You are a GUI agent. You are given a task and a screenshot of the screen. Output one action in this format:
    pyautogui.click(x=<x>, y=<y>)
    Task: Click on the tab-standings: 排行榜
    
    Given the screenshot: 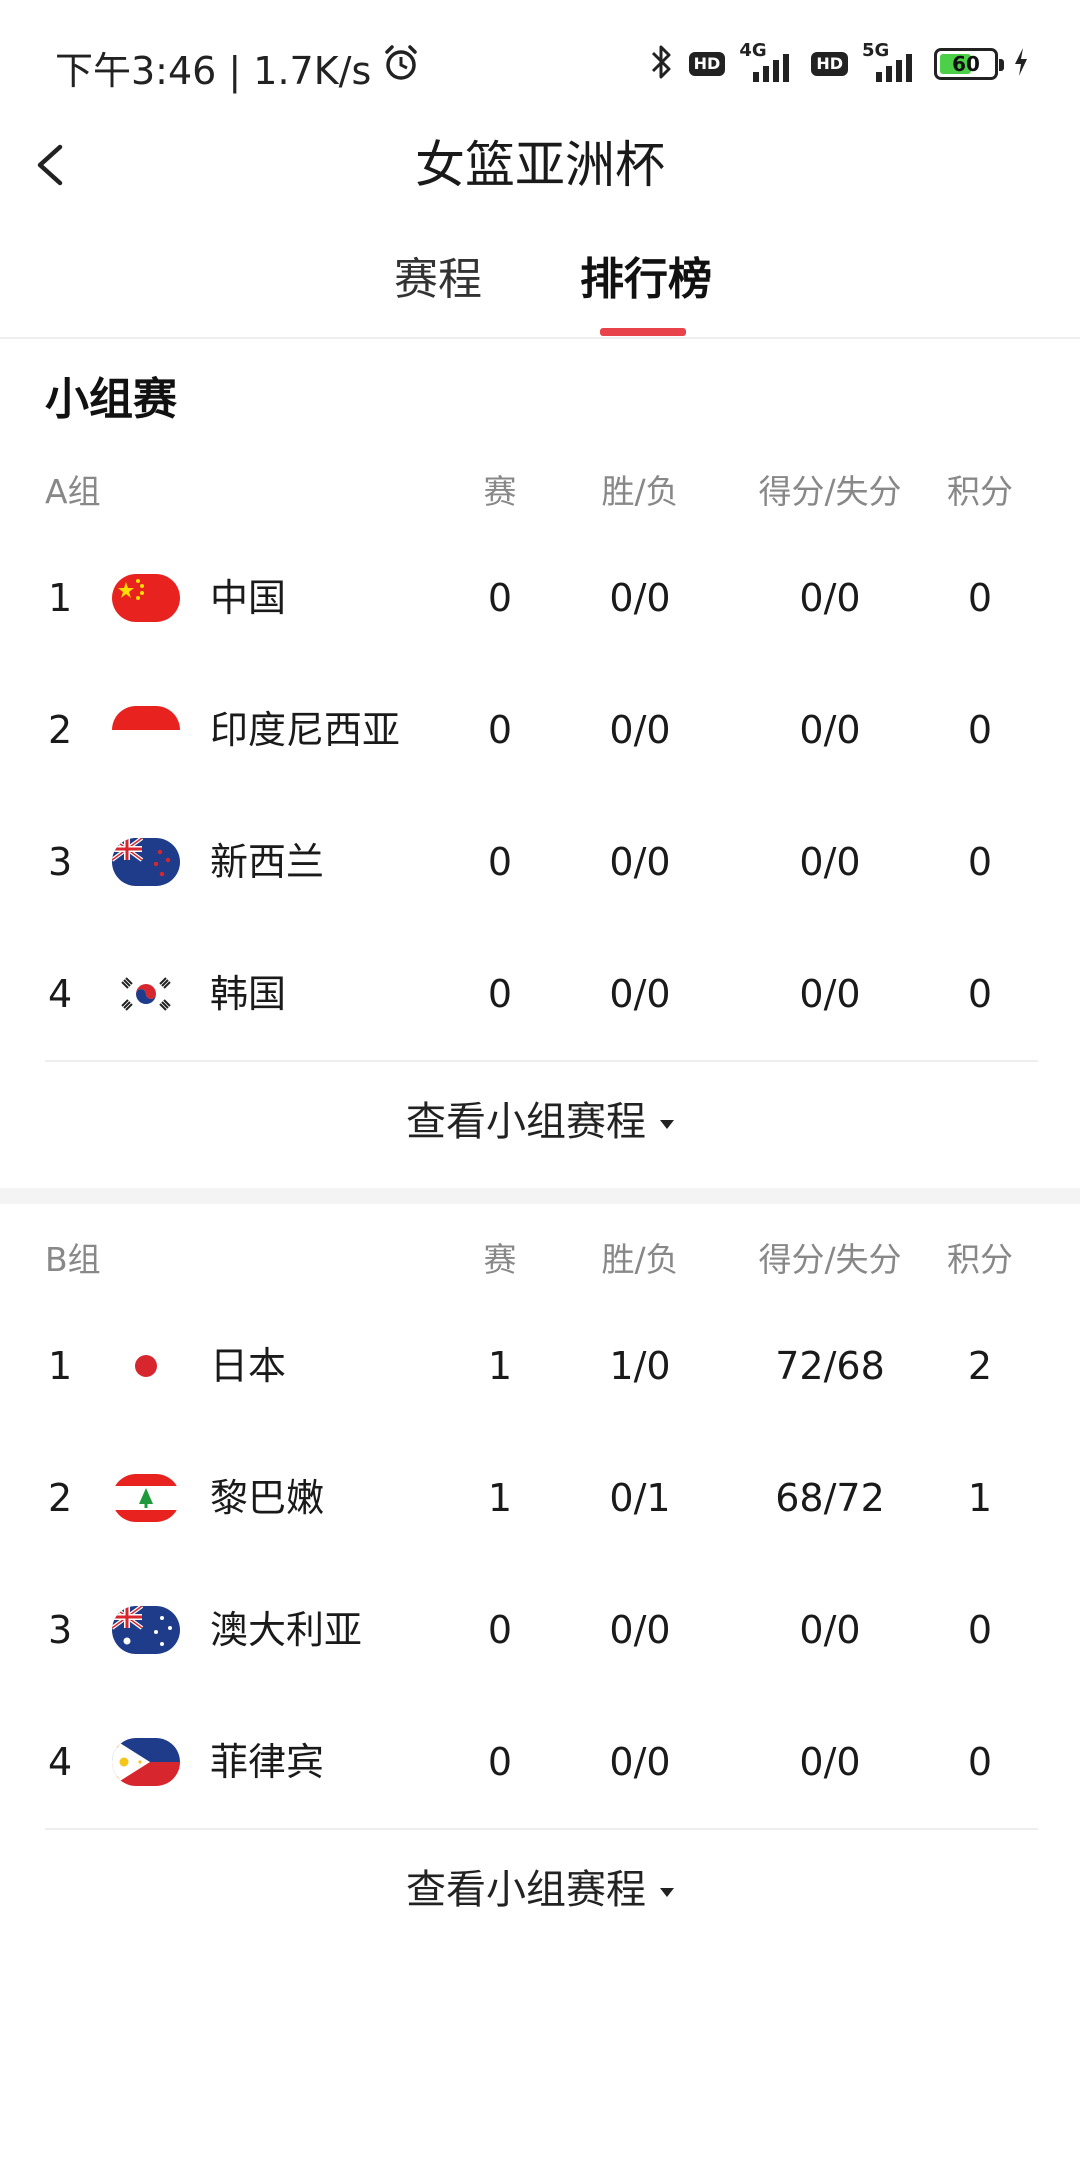 What is the action you would take?
    pyautogui.click(x=646, y=280)
    